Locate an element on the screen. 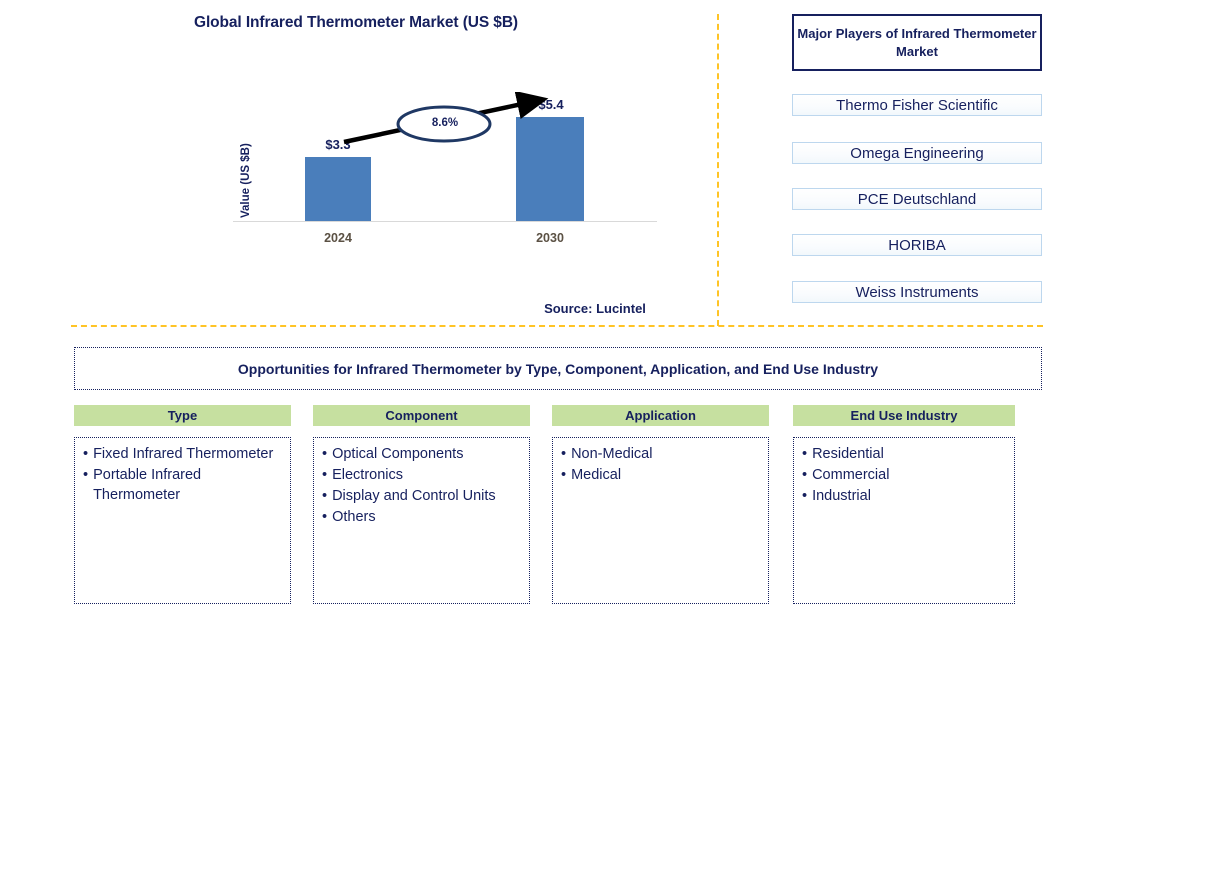  bullet-item: • Medical is located at coordinates (660, 475).